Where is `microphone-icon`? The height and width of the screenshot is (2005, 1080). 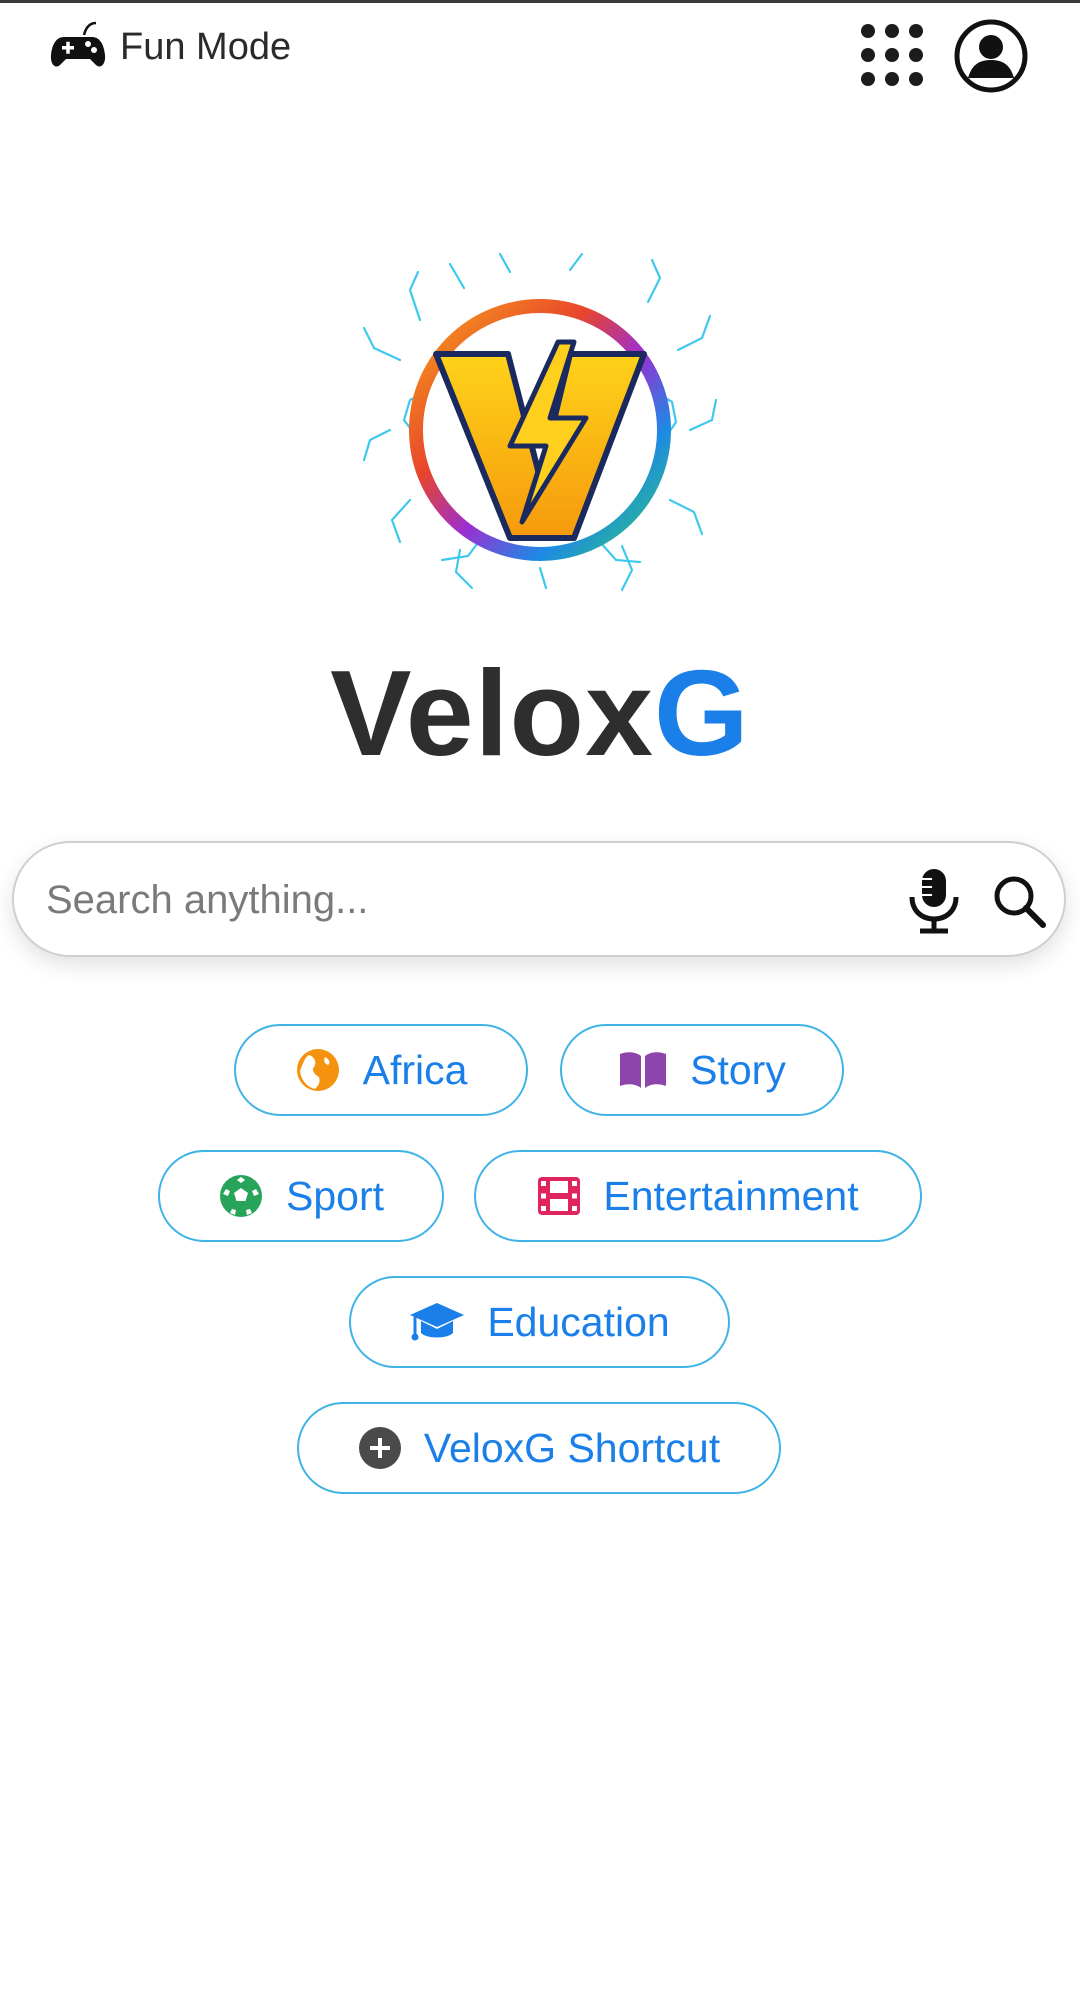
microphone-icon is located at coordinates (934, 901).